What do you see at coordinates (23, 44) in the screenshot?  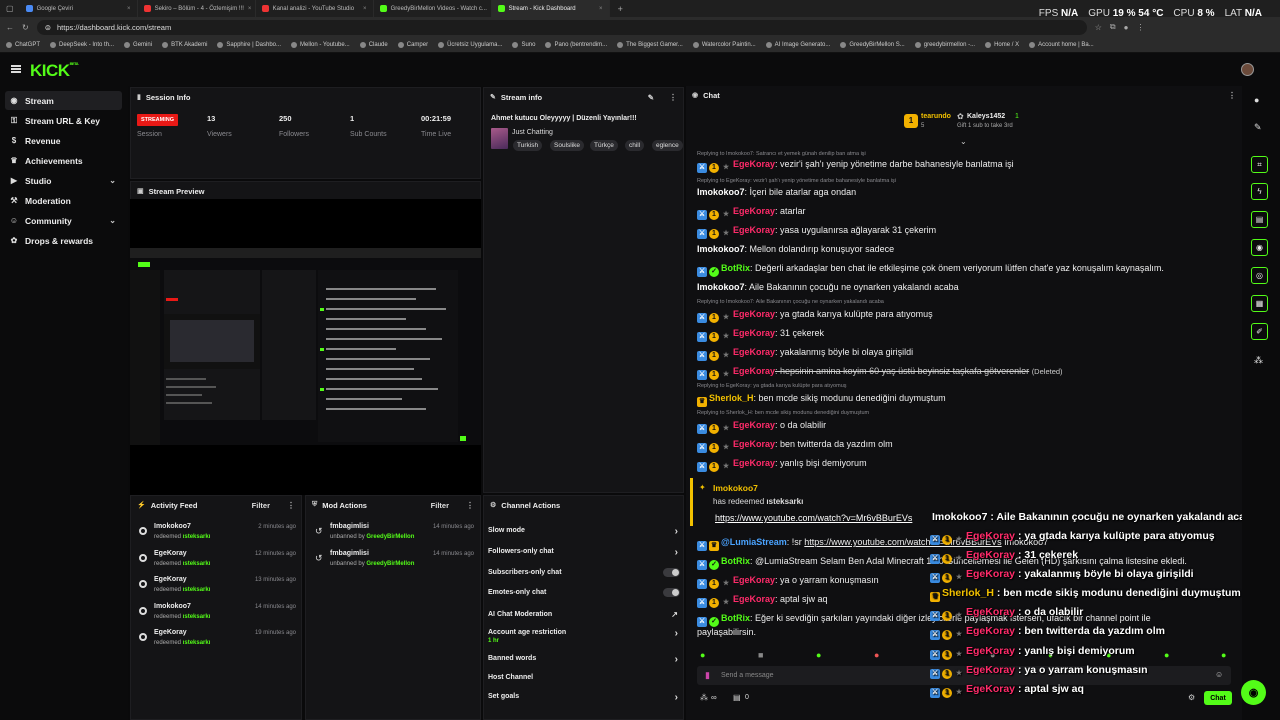 I see `bookmark-item: ChatGPT` at bounding box center [23, 44].